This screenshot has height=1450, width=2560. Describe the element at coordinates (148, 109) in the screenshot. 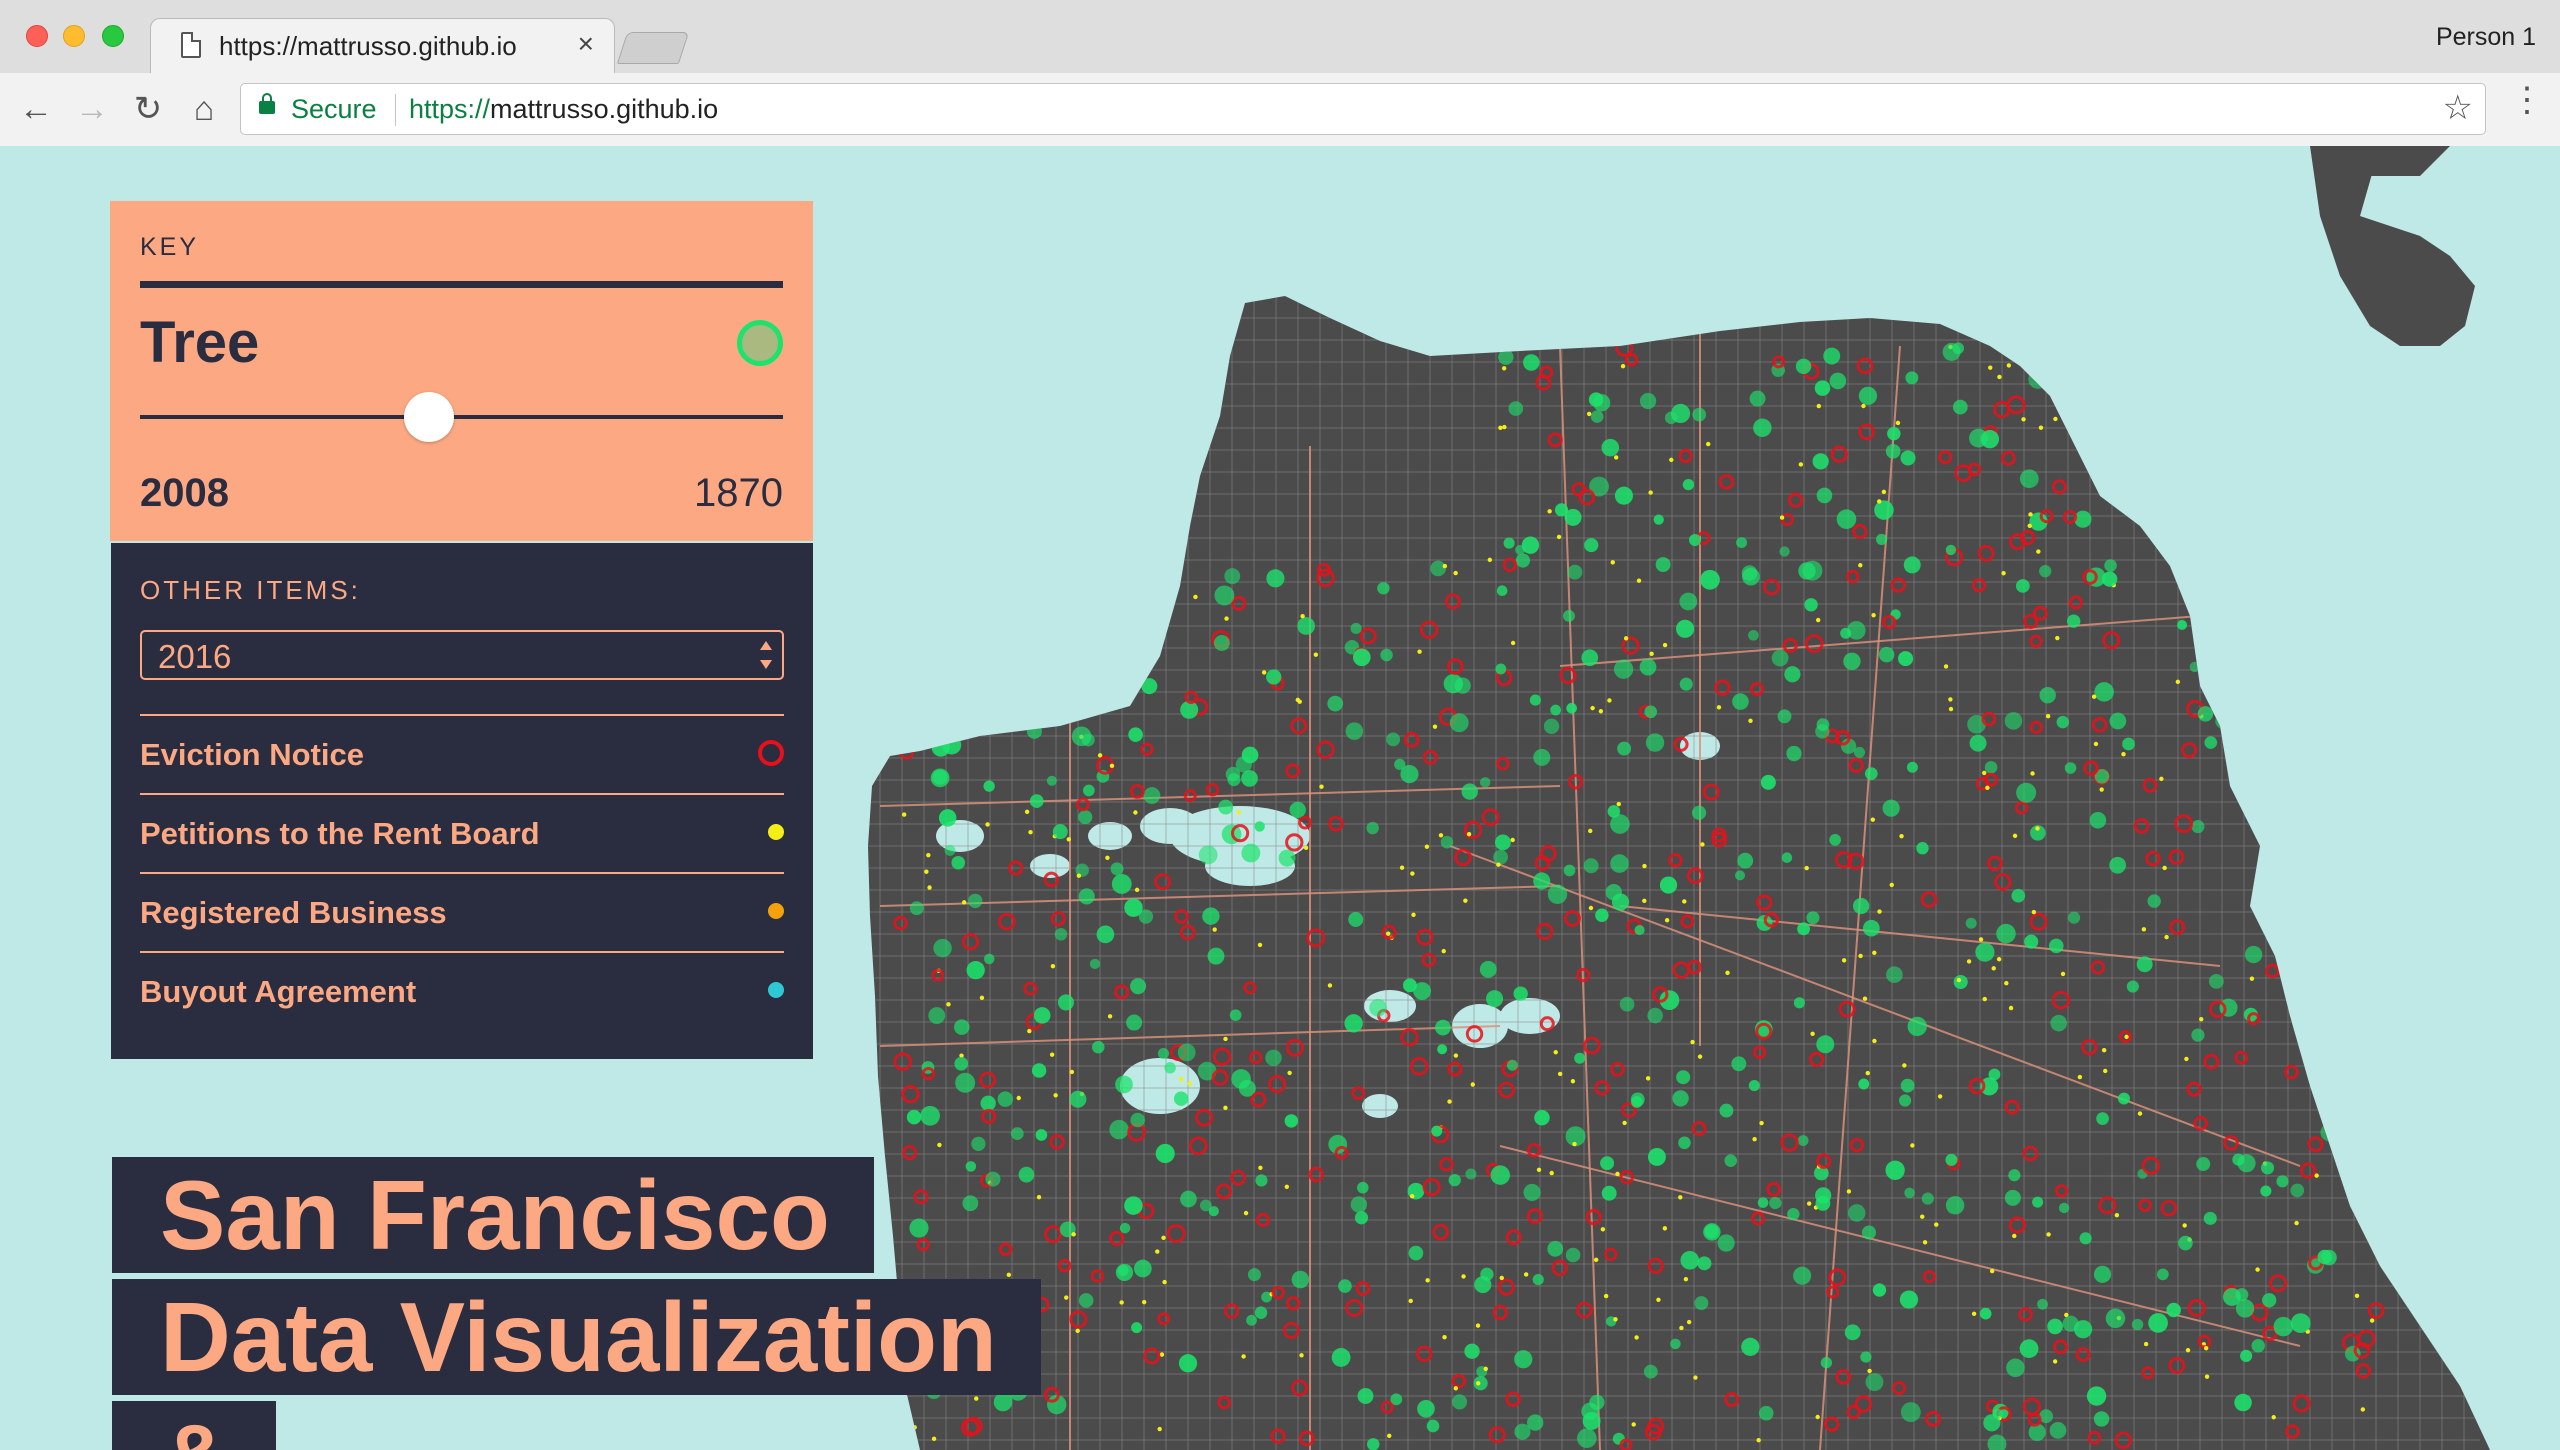

I see `reload-button: ↻` at that location.